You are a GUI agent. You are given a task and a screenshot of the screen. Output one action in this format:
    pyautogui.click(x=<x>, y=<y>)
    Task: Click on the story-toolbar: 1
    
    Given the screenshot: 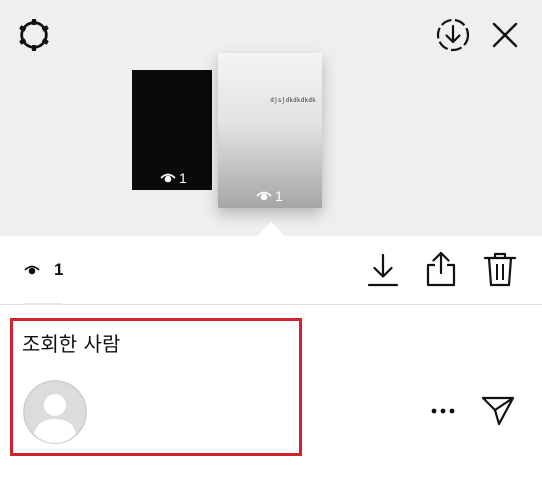 What is the action you would take?
    pyautogui.click(x=271, y=270)
    